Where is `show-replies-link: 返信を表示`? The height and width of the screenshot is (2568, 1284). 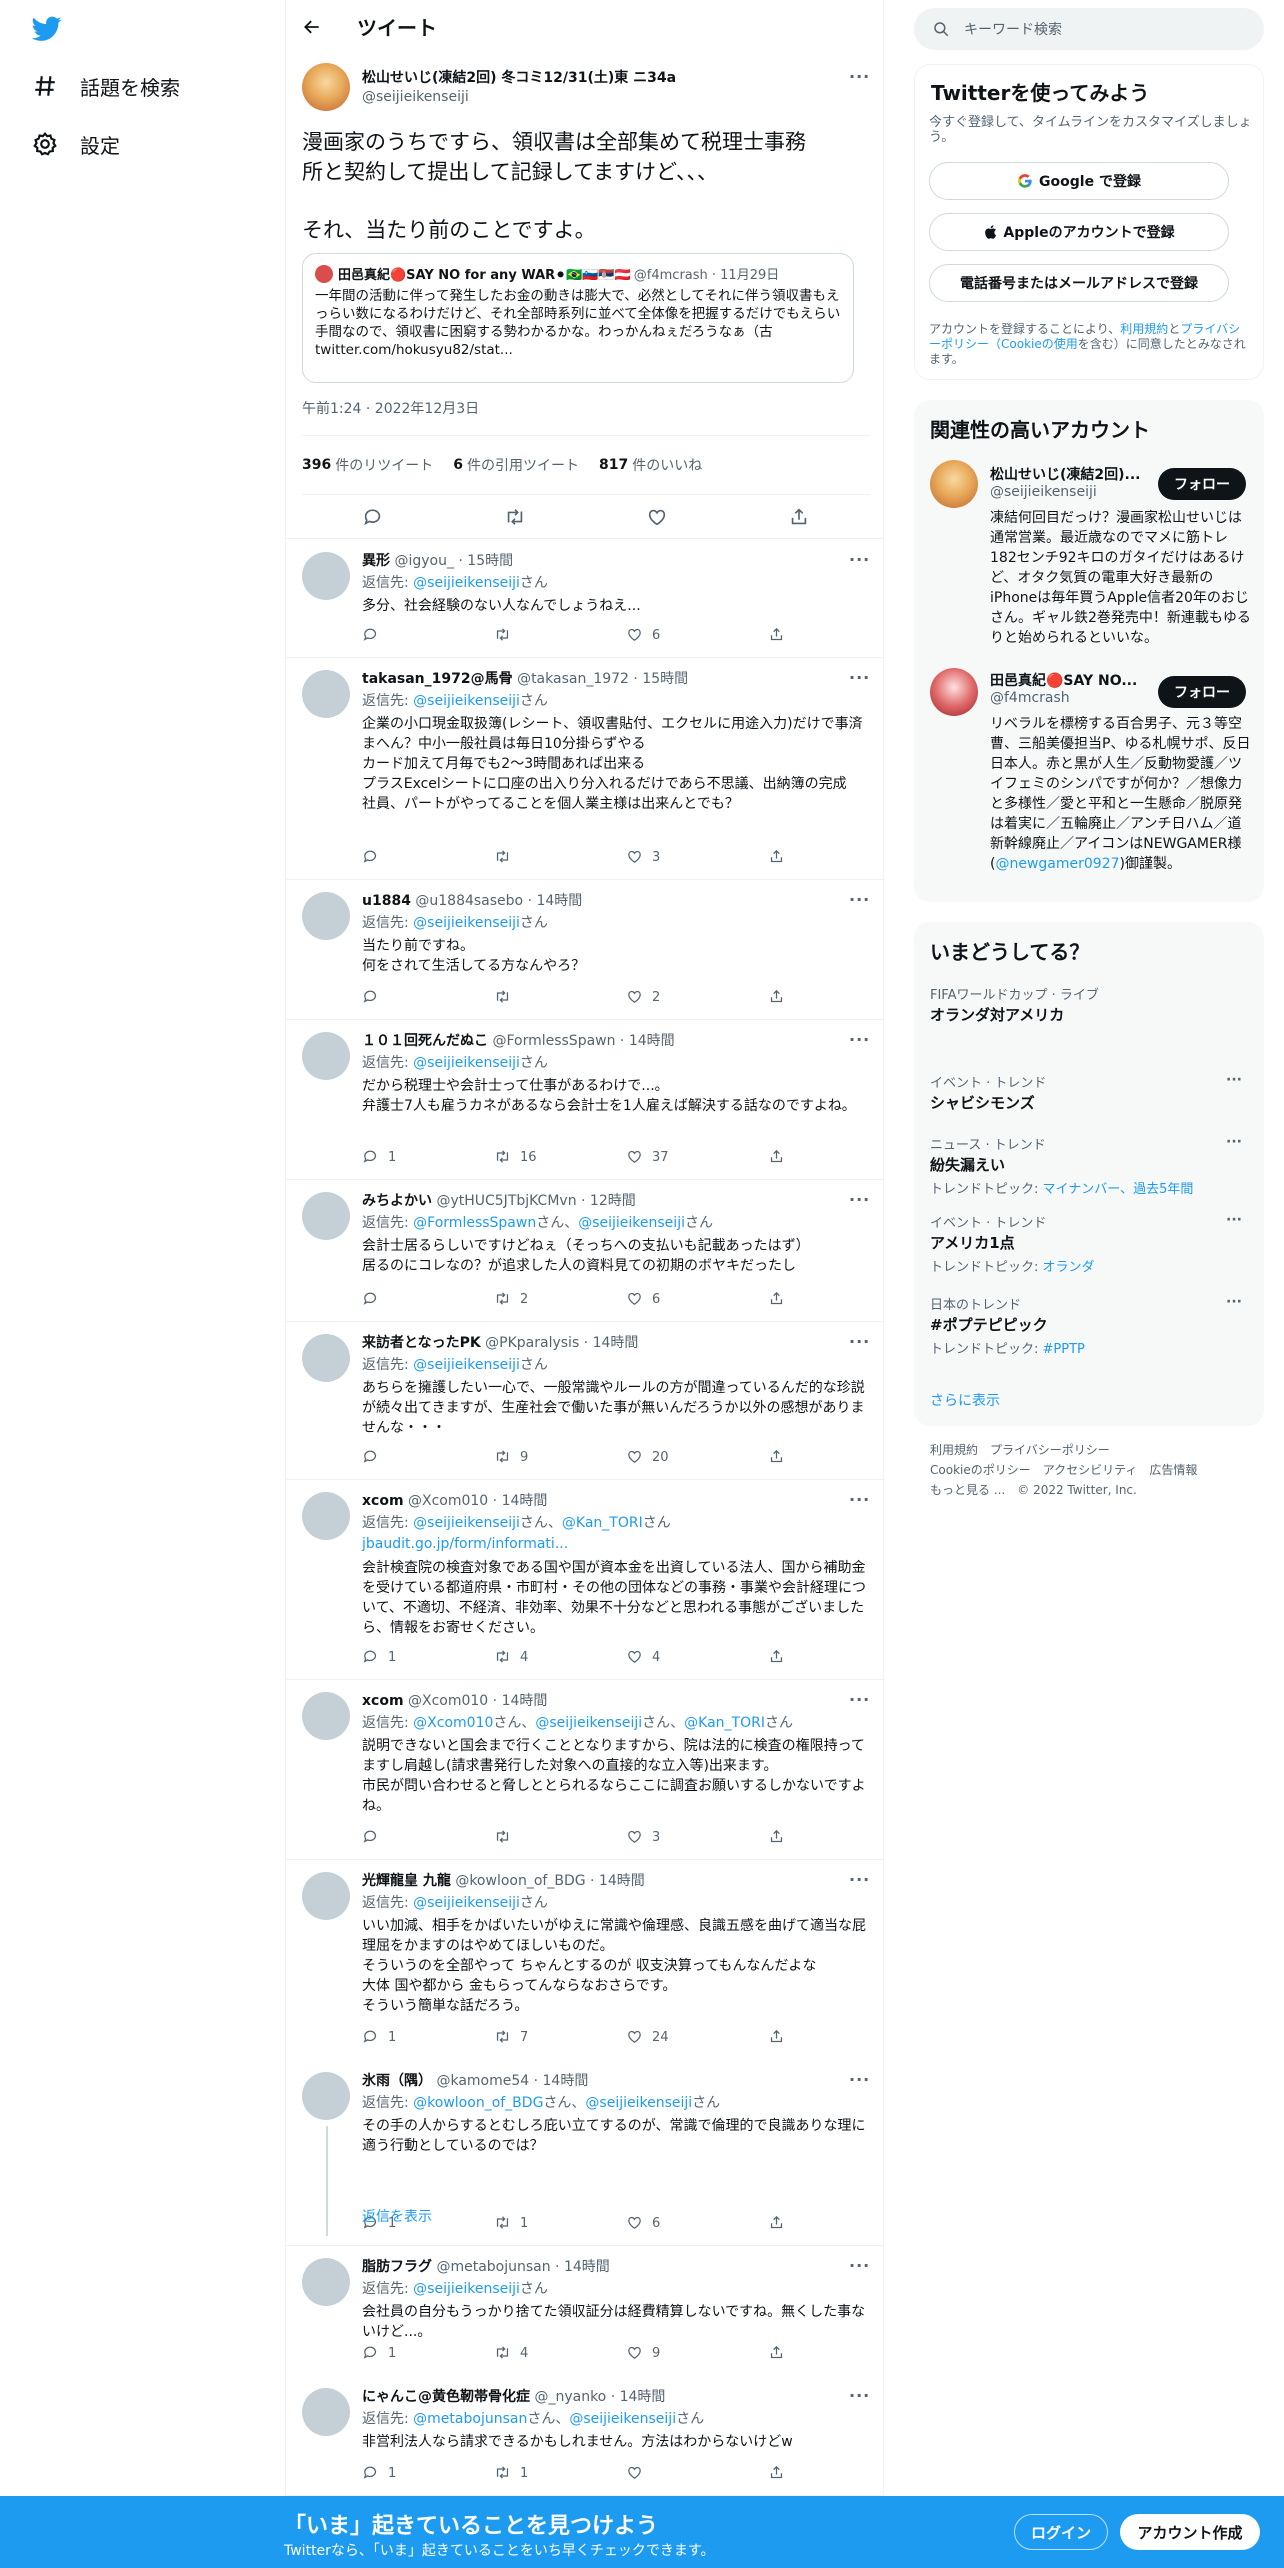
show-replies-link: 返信を表示 is located at coordinates (397, 2216).